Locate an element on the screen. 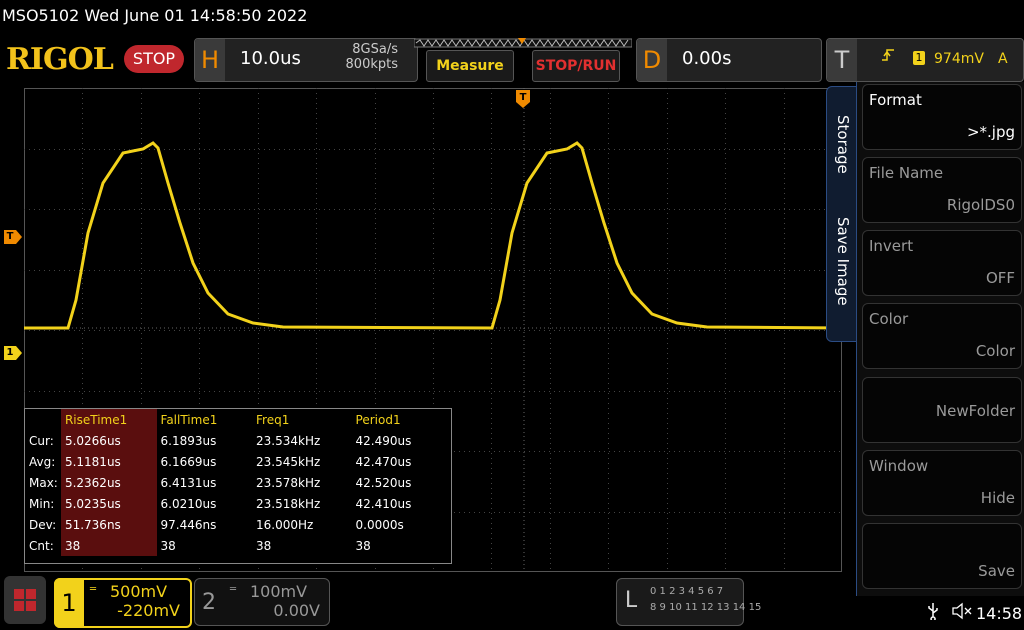  channel-2-offset: 0.00V is located at coordinates (296, 610).